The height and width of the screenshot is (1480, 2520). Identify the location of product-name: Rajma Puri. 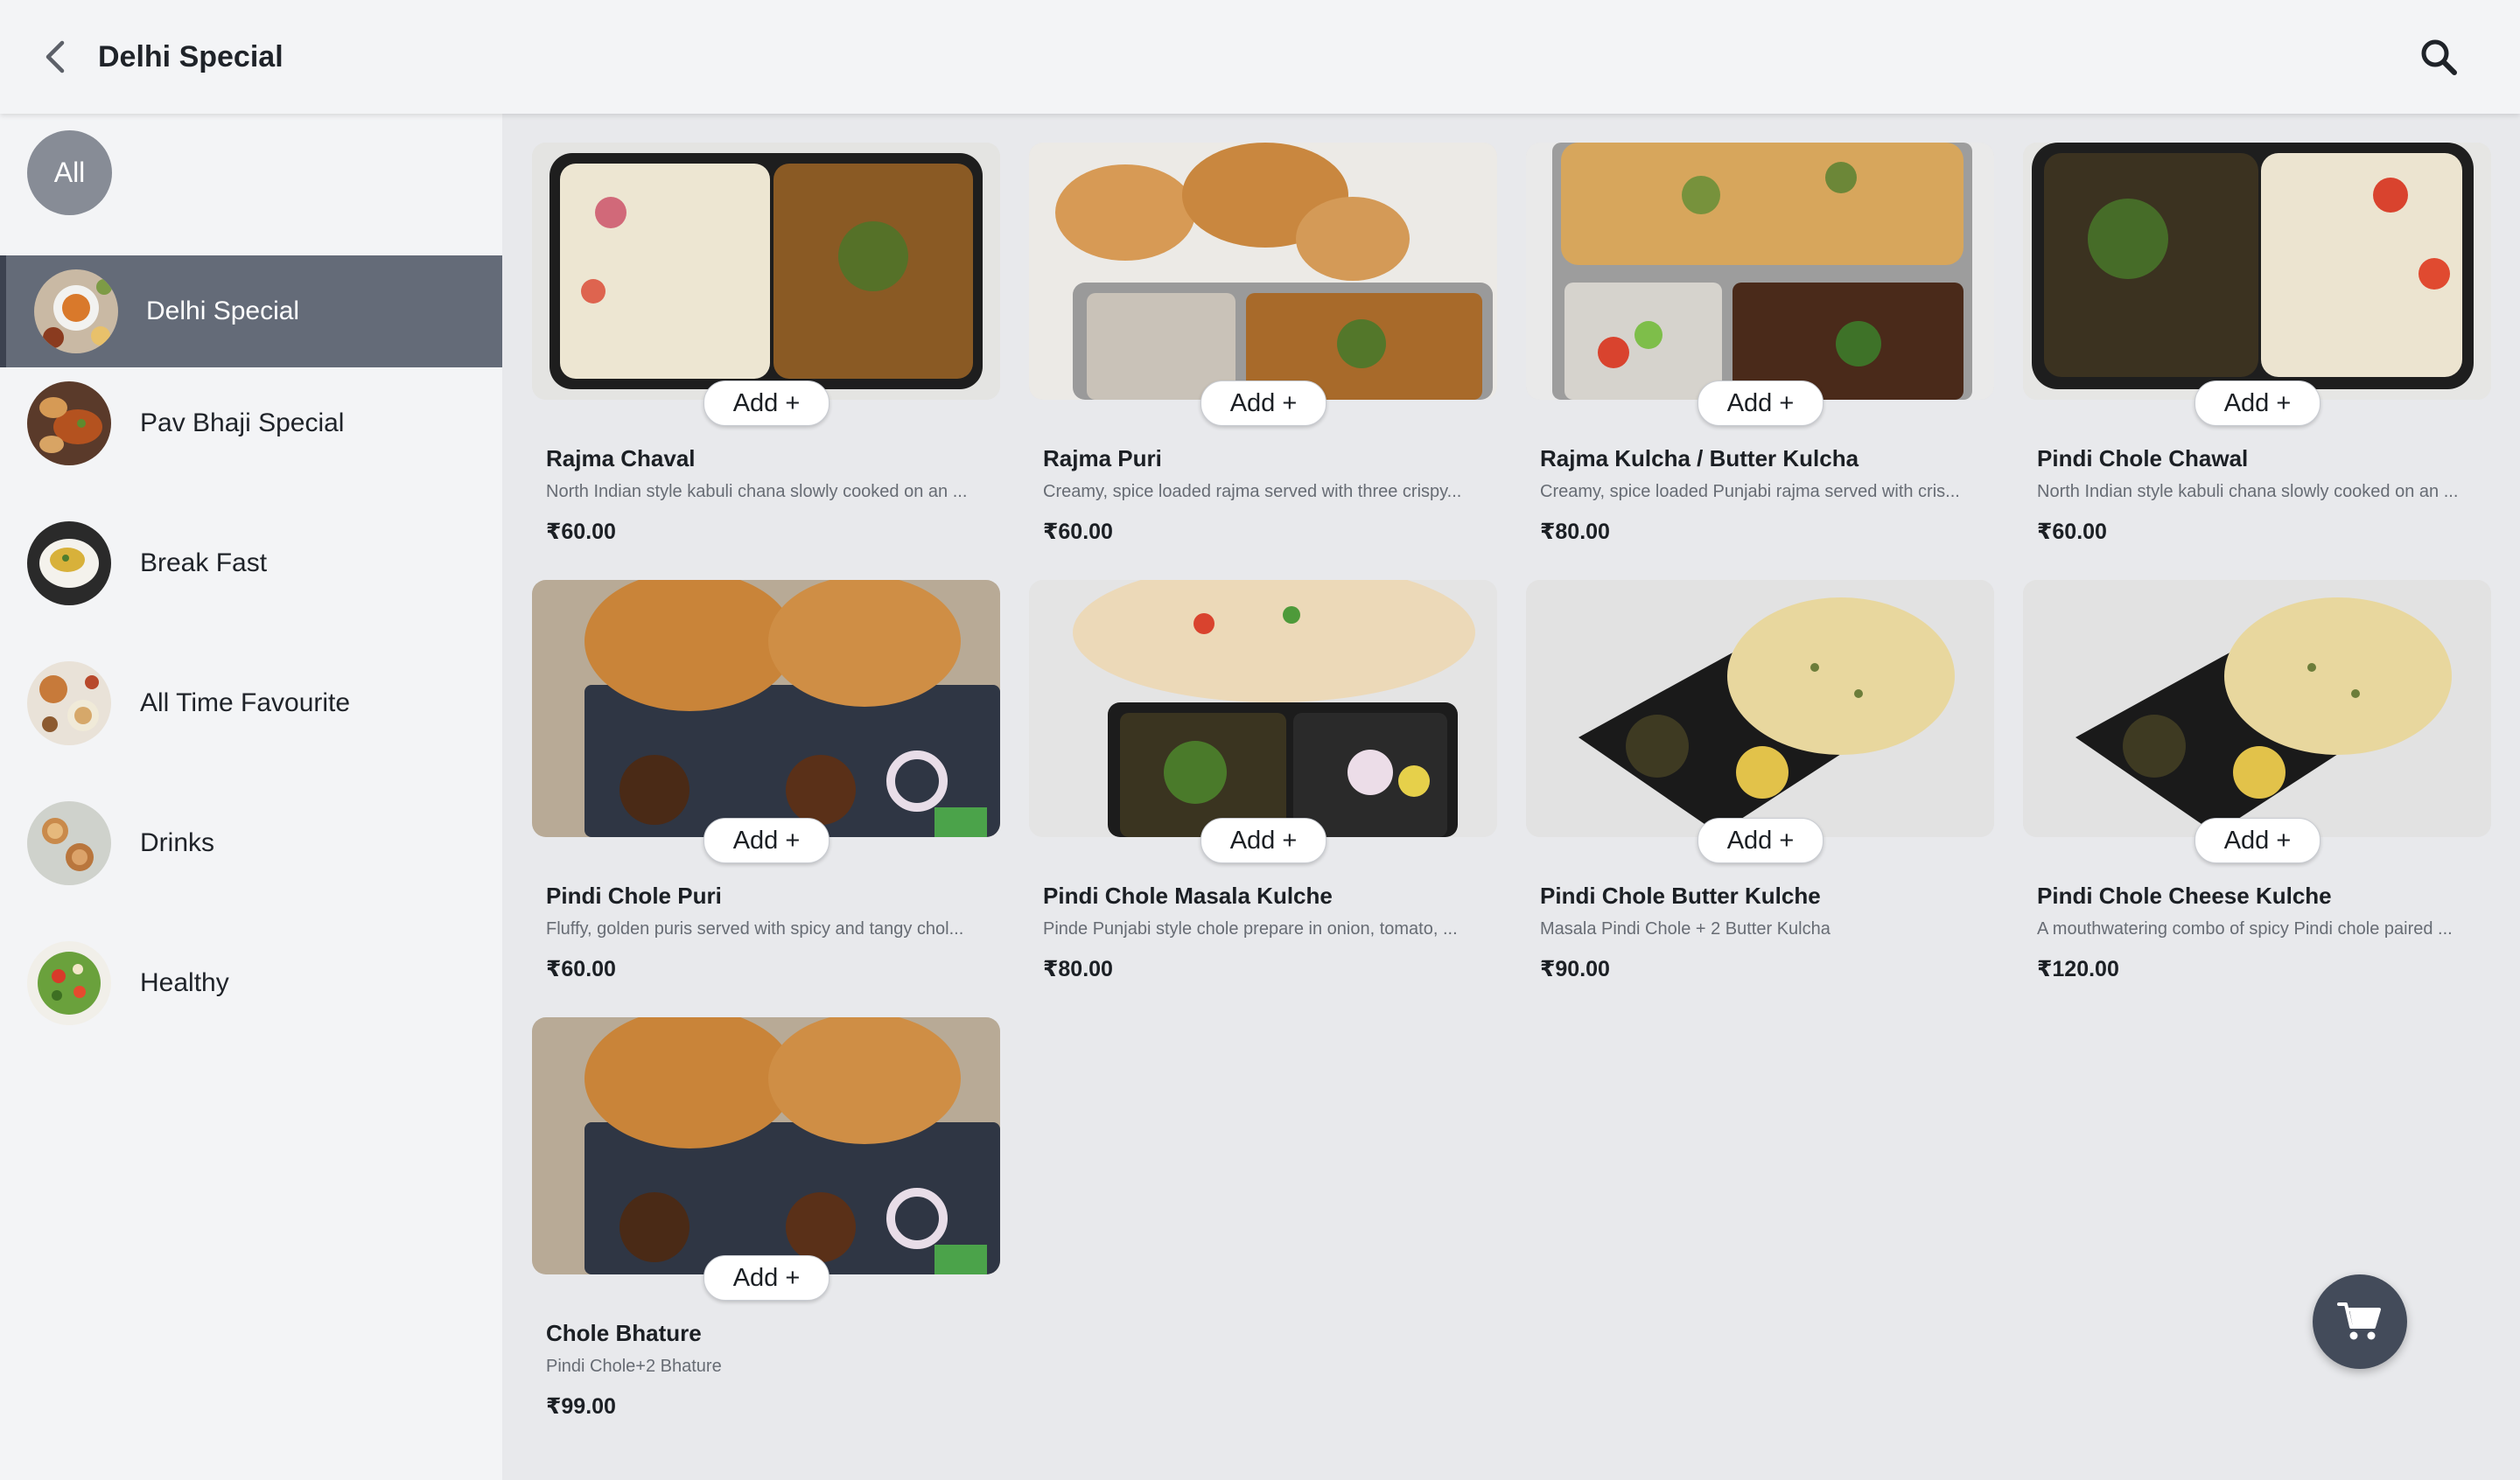
(1102, 458).